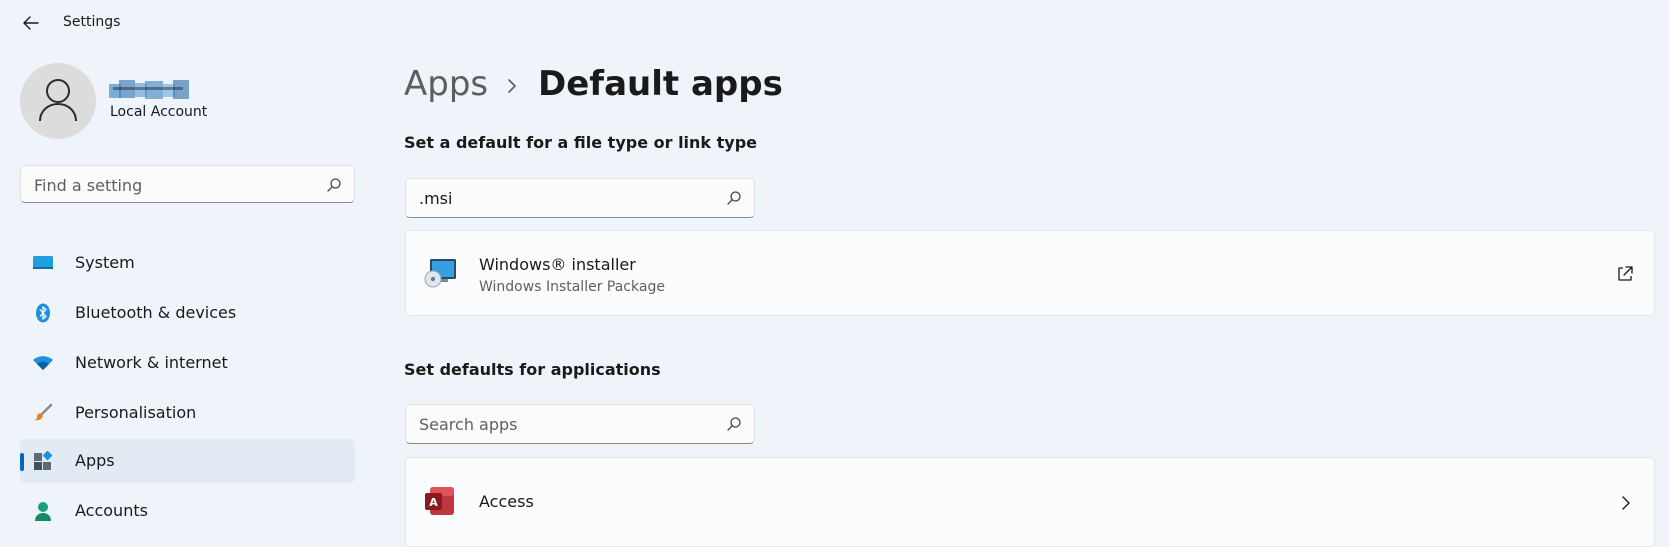  I want to click on person-icon, so click(43, 511).